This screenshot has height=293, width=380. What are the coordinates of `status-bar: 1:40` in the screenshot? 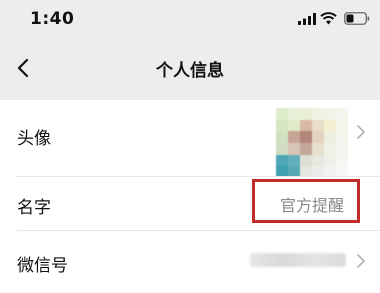 It's located at (190, 18).